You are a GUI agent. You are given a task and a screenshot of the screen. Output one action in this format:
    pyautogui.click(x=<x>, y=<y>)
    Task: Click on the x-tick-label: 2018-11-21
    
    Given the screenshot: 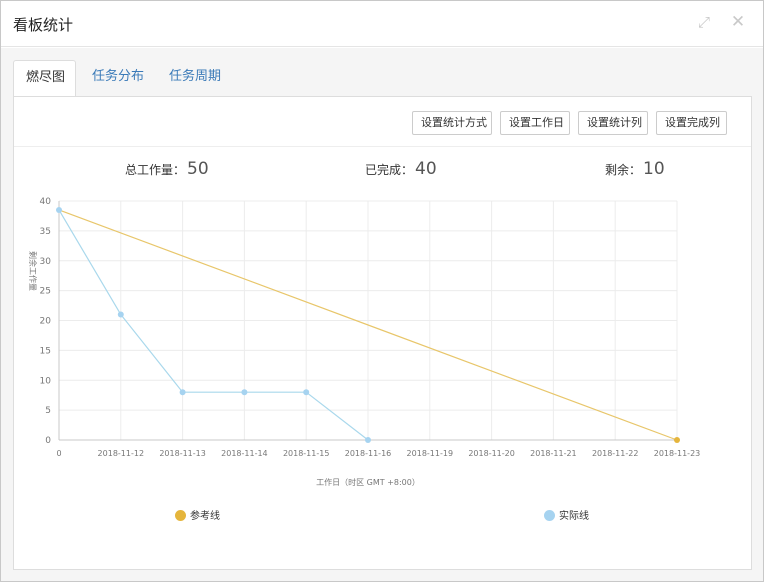 What is the action you would take?
    pyautogui.click(x=553, y=453)
    